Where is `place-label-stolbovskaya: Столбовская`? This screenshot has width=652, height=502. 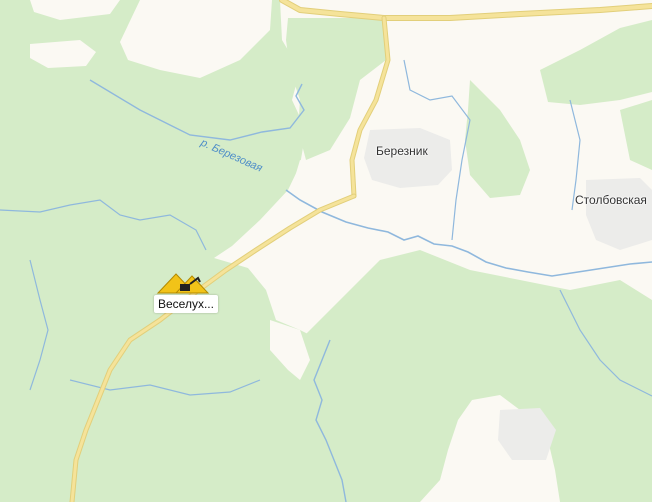
place-label-stolbovskaya: Столбовская is located at coordinates (611, 200).